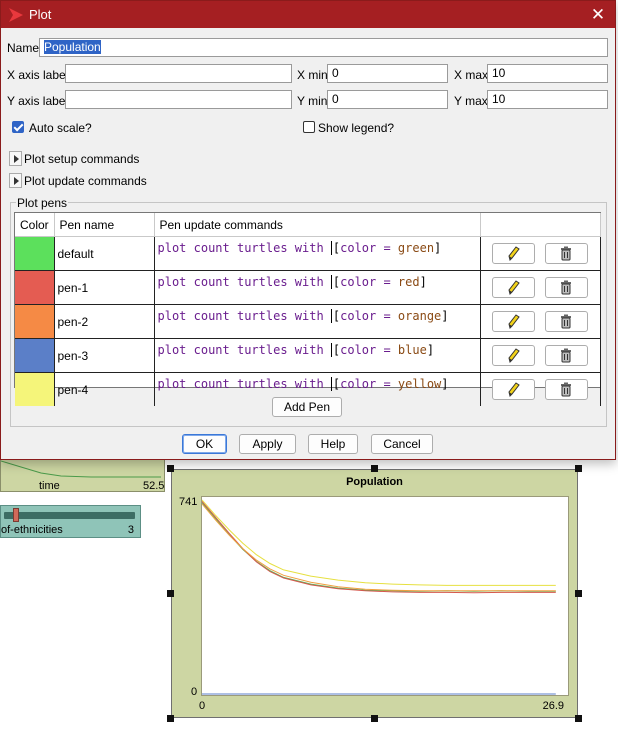 The width and height of the screenshot is (618, 729). What do you see at coordinates (356, 128) in the screenshot?
I see `show-legend-label: Show legend?` at bounding box center [356, 128].